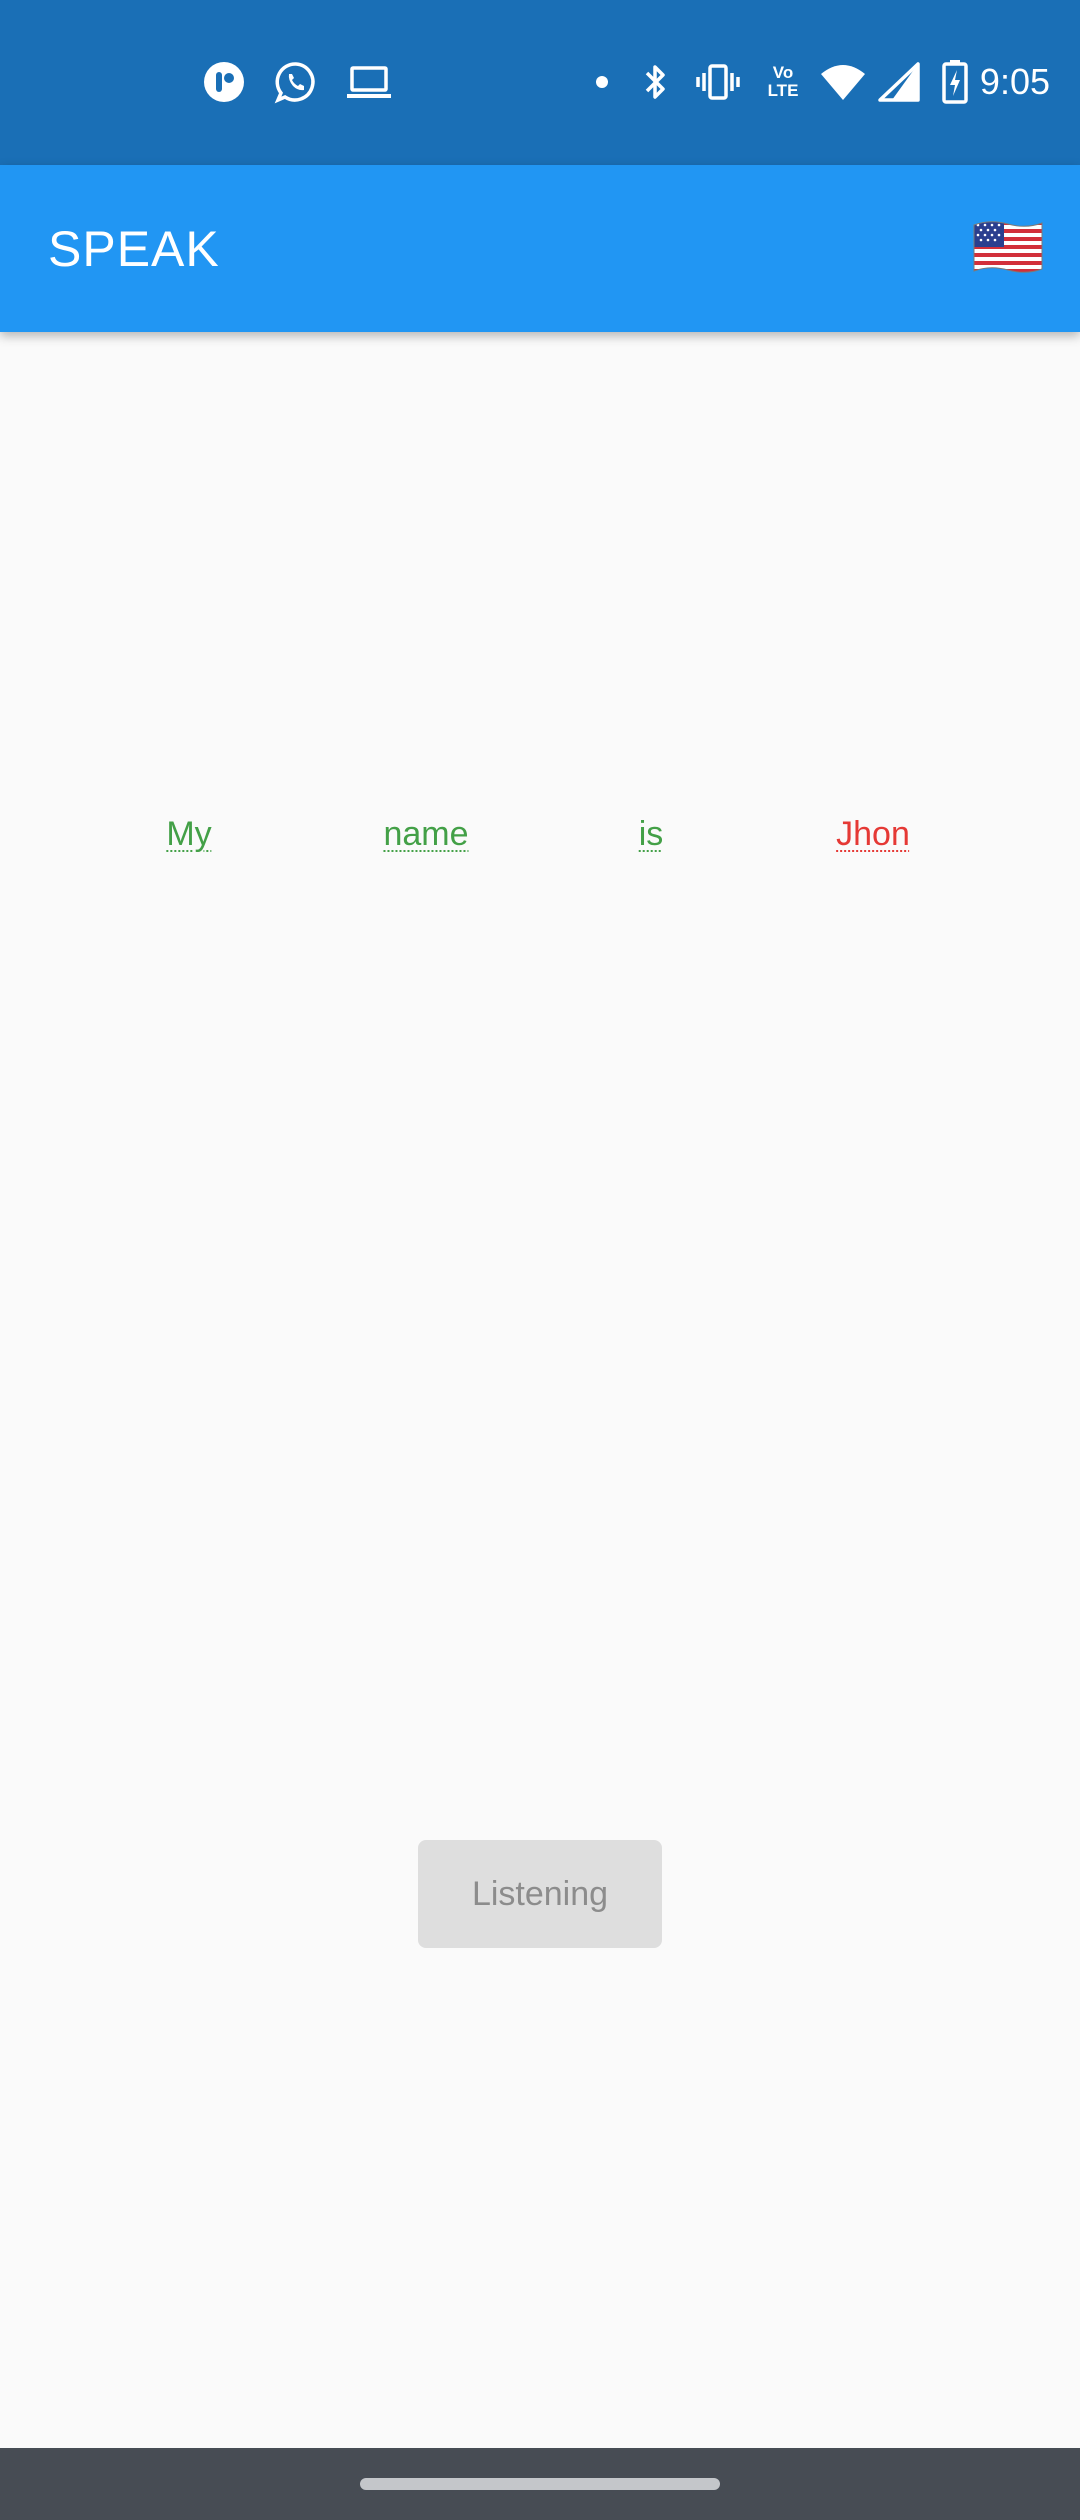 This screenshot has width=1080, height=2520. I want to click on recognized-sentence: My name is Jhon, so click(540, 842).